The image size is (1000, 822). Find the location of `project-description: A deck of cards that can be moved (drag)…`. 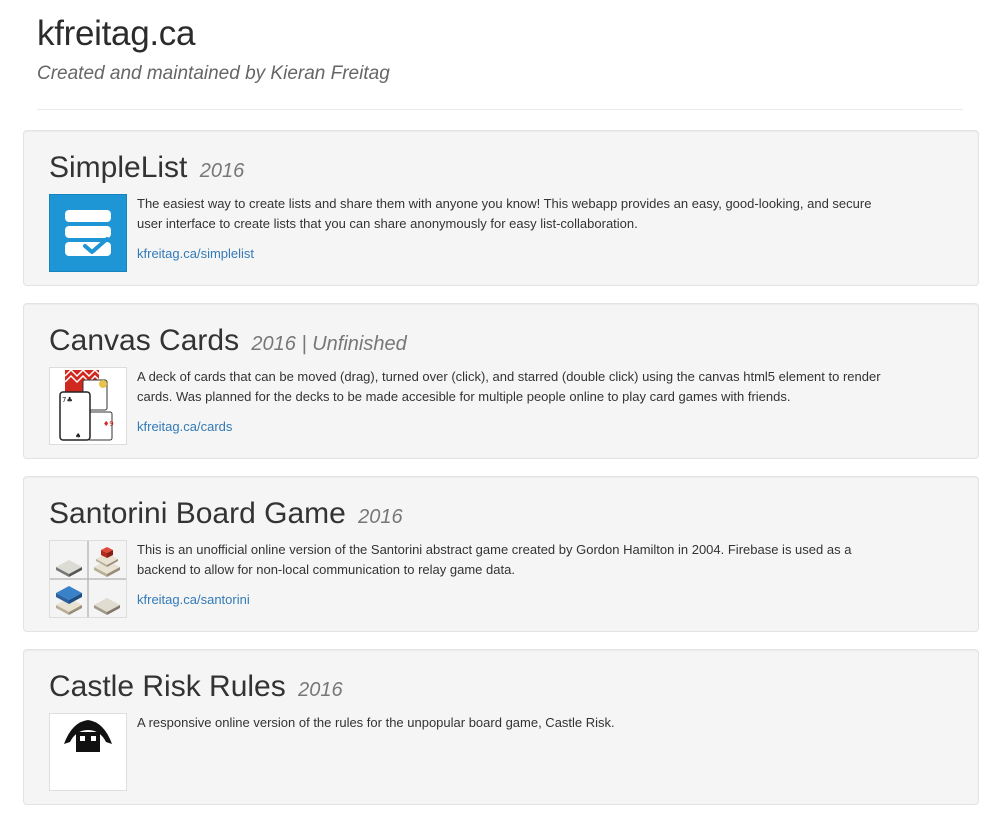

project-description: A deck of cards that can be moved (drag)… is located at coordinates (509, 386).